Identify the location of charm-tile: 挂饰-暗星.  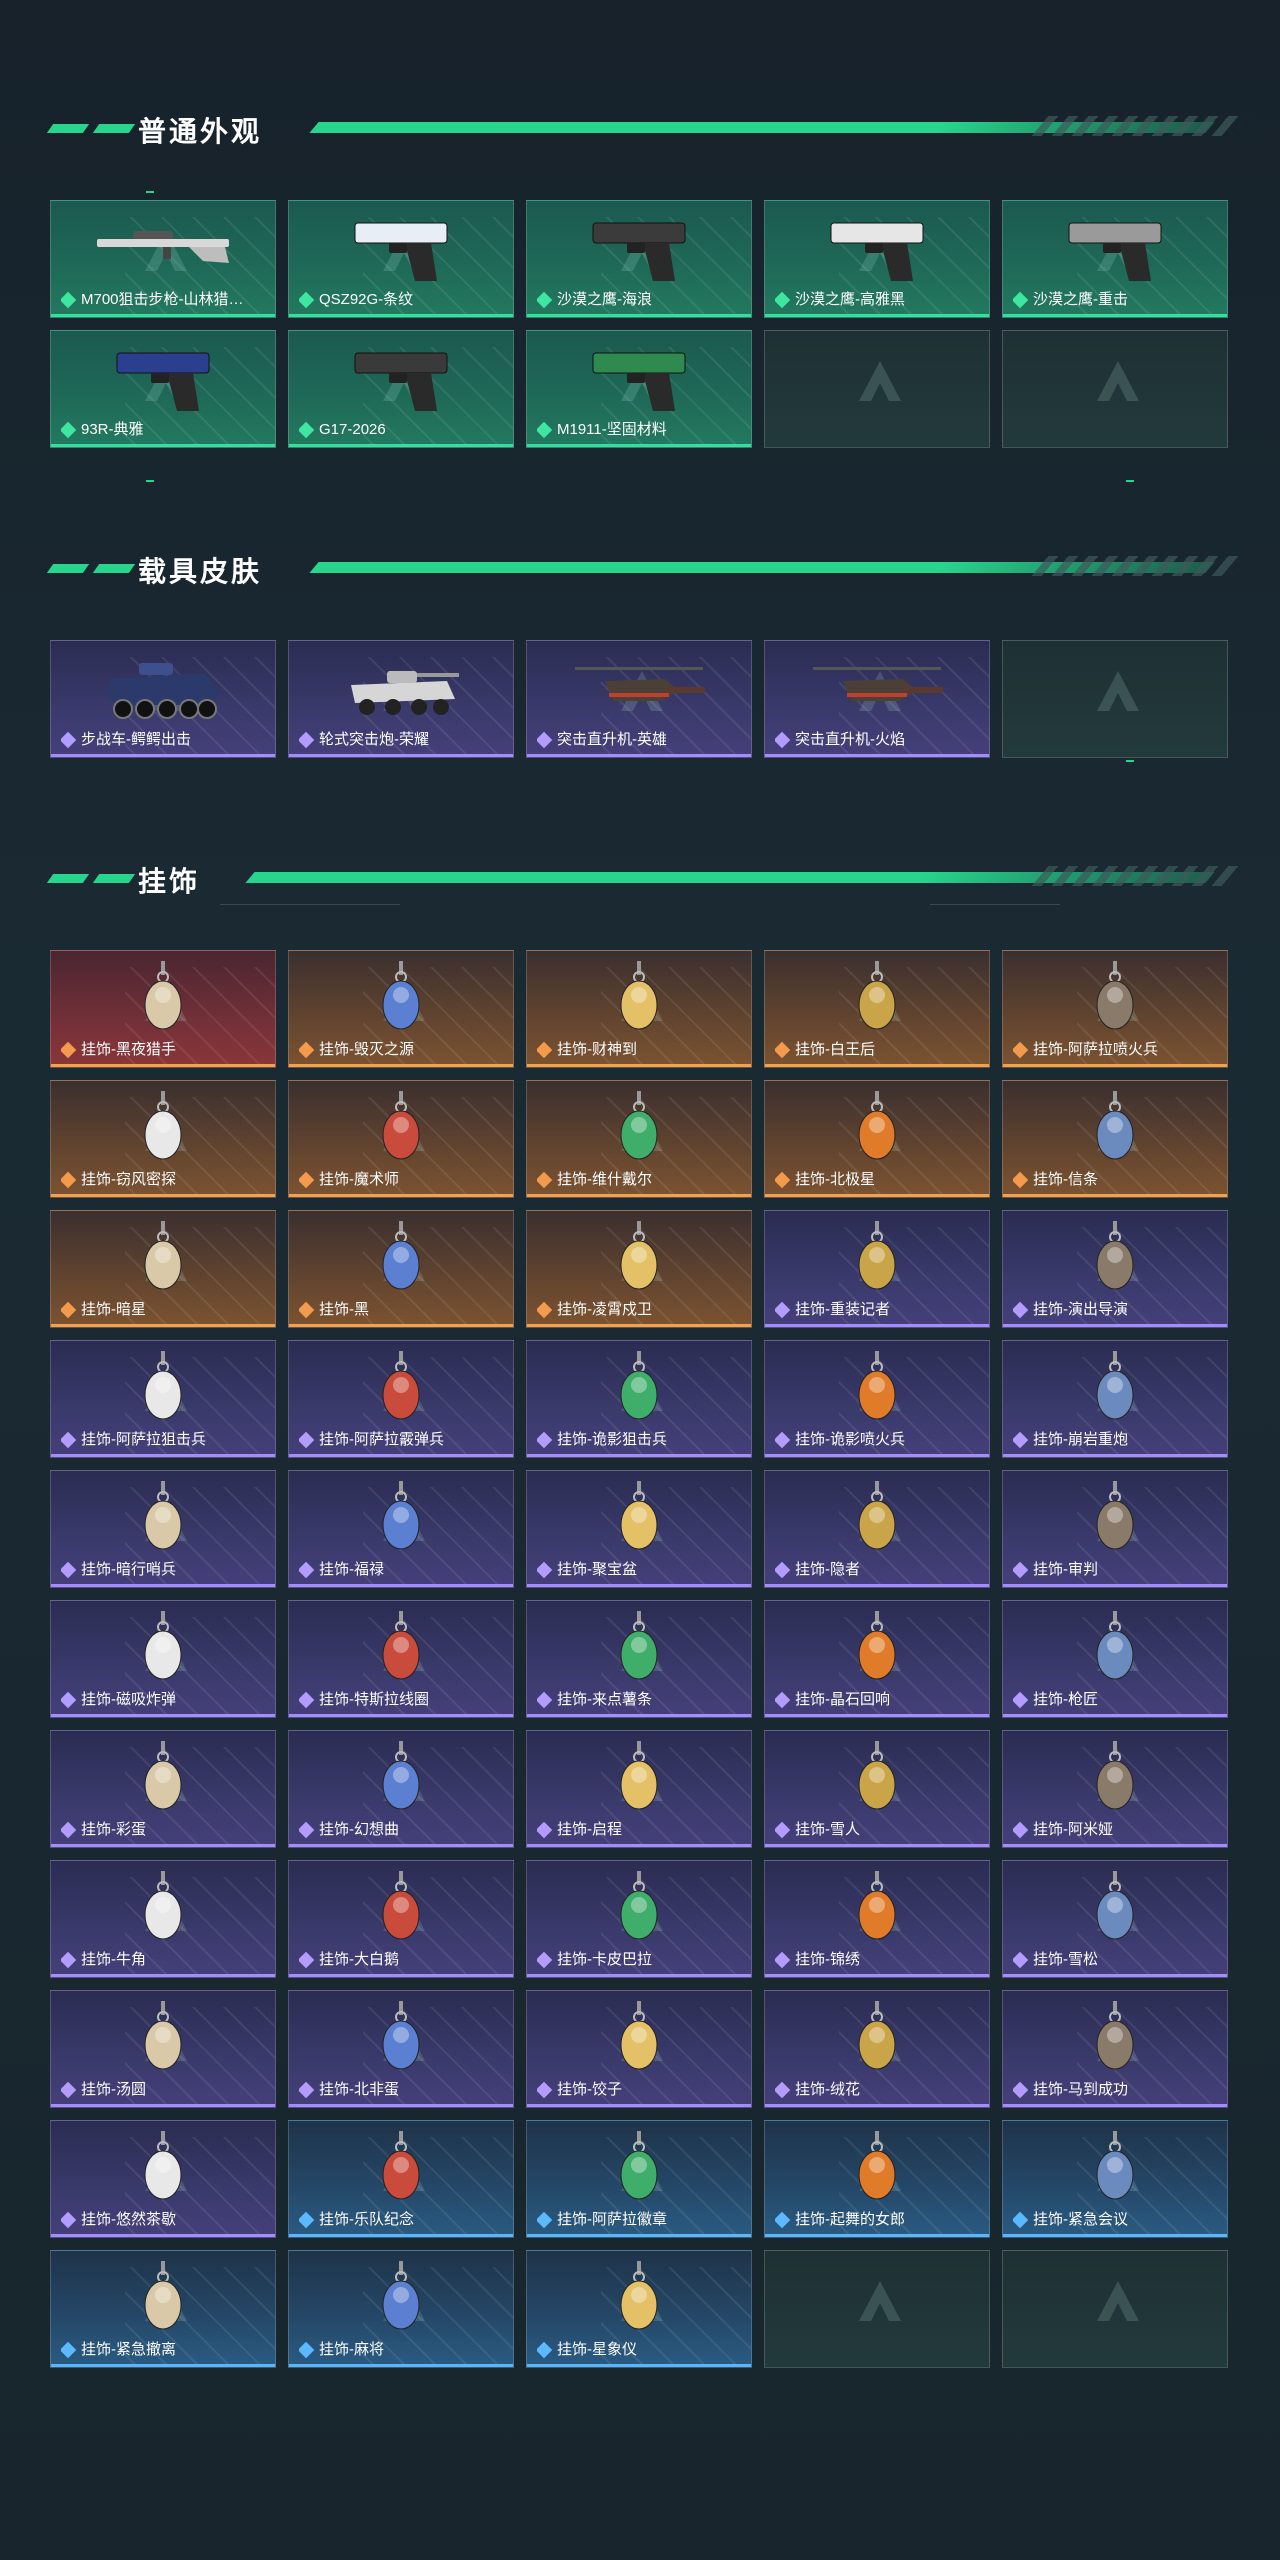
(163, 1269).